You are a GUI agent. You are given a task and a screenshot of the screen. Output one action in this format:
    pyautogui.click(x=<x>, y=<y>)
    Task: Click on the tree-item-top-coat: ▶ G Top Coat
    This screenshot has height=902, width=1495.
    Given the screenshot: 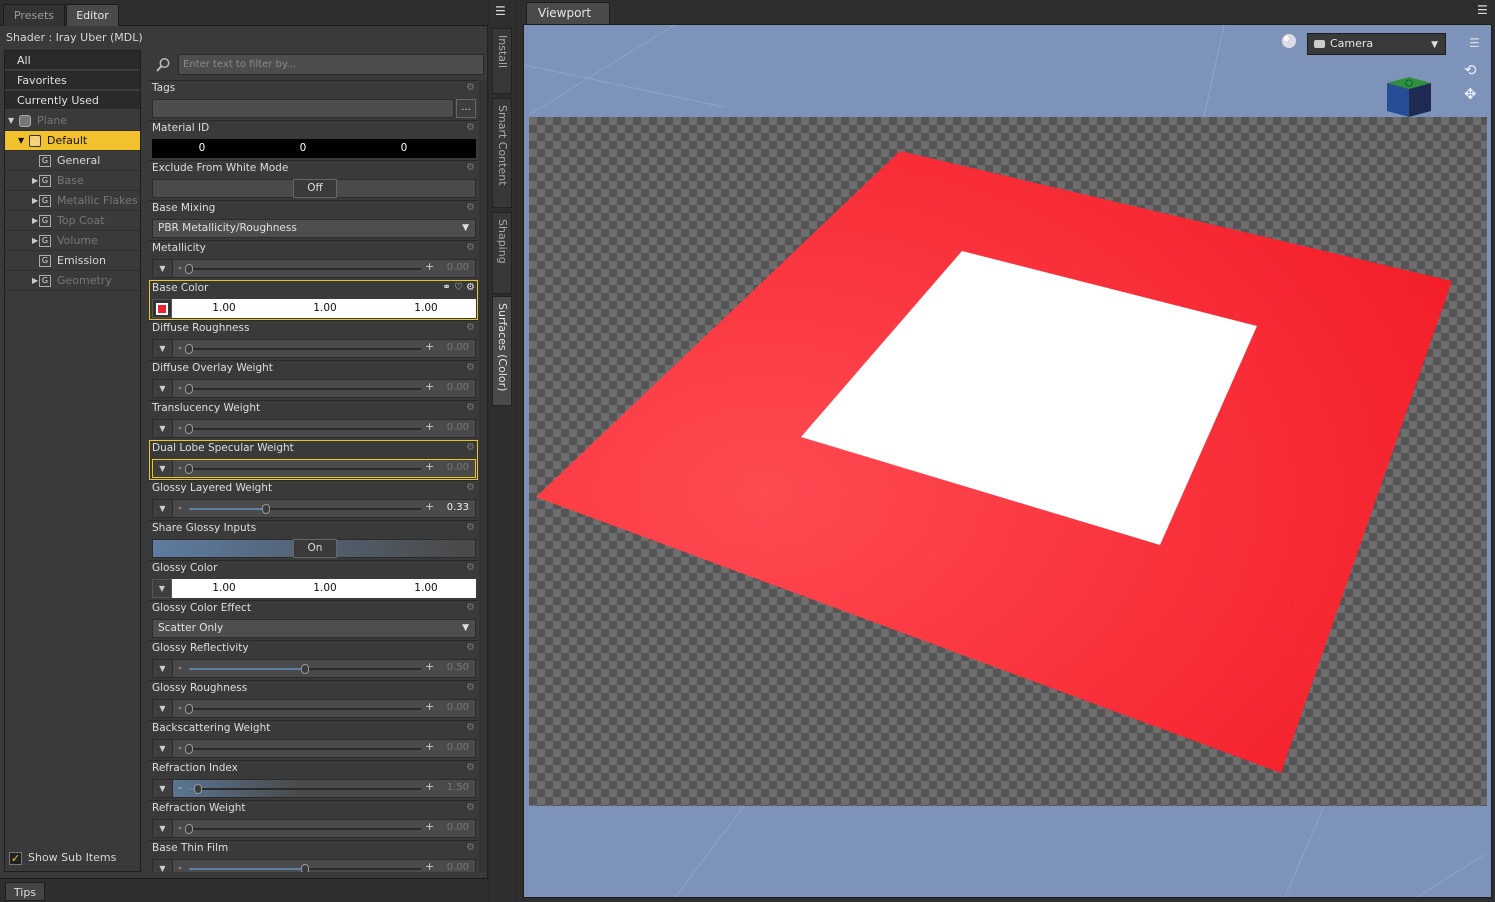 What is the action you would take?
    pyautogui.click(x=72, y=221)
    